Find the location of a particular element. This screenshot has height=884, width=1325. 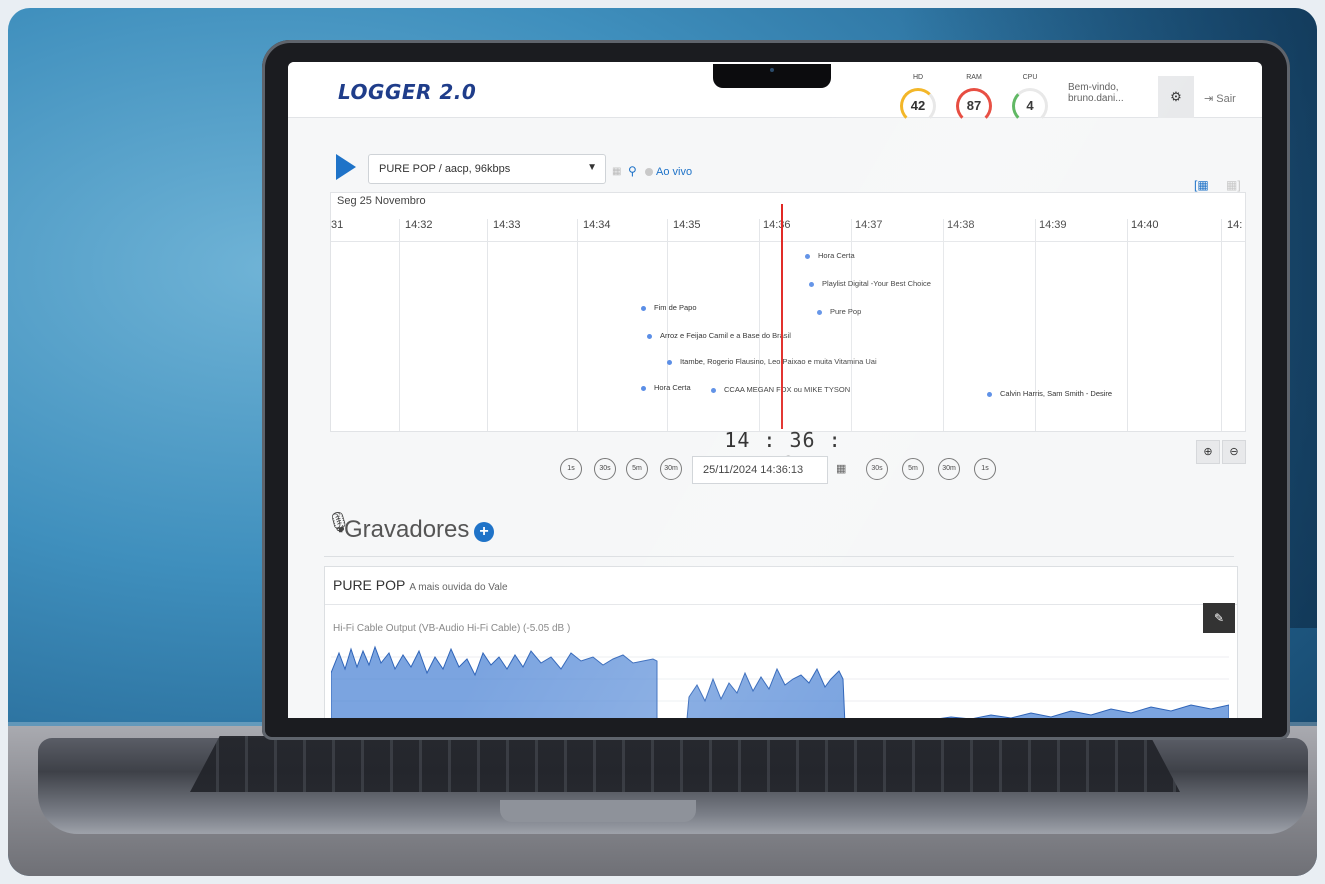

timeline-header-divider is located at coordinates (788, 241).